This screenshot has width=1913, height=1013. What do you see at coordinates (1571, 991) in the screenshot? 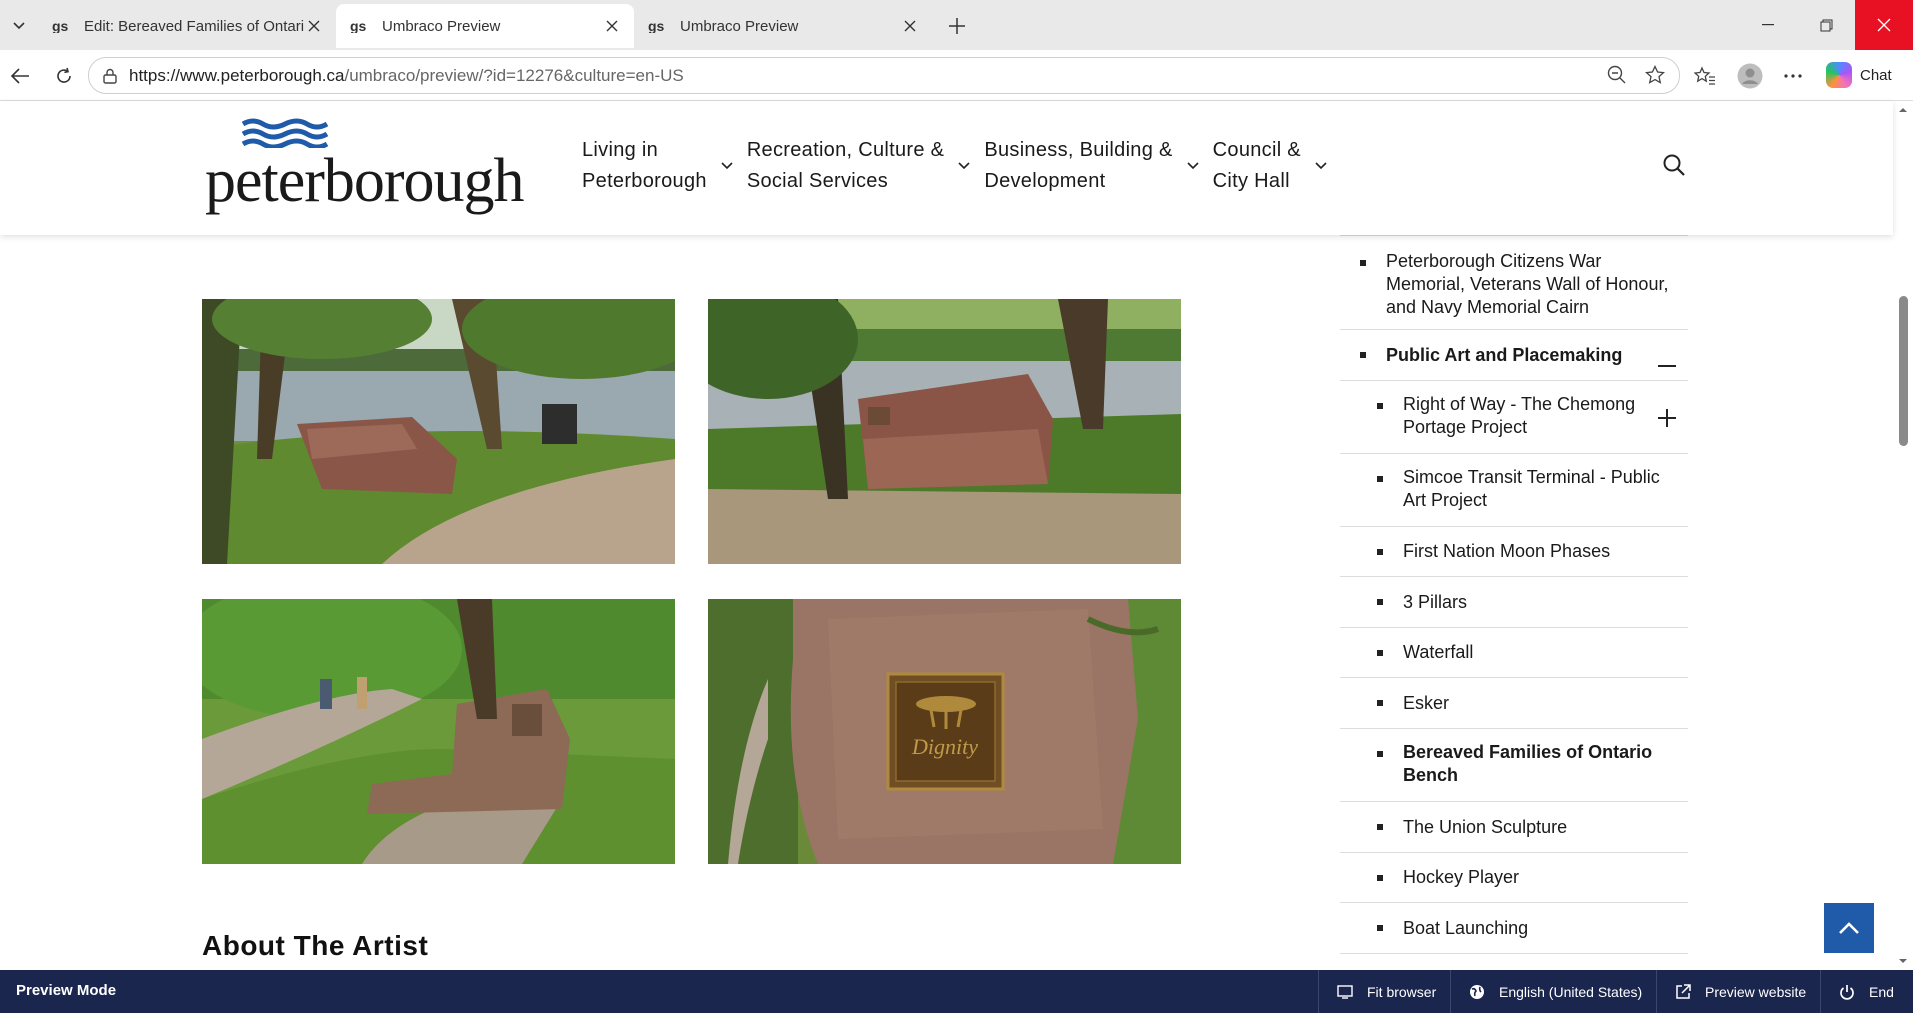
I see `culture-label: English (United States)` at bounding box center [1571, 991].